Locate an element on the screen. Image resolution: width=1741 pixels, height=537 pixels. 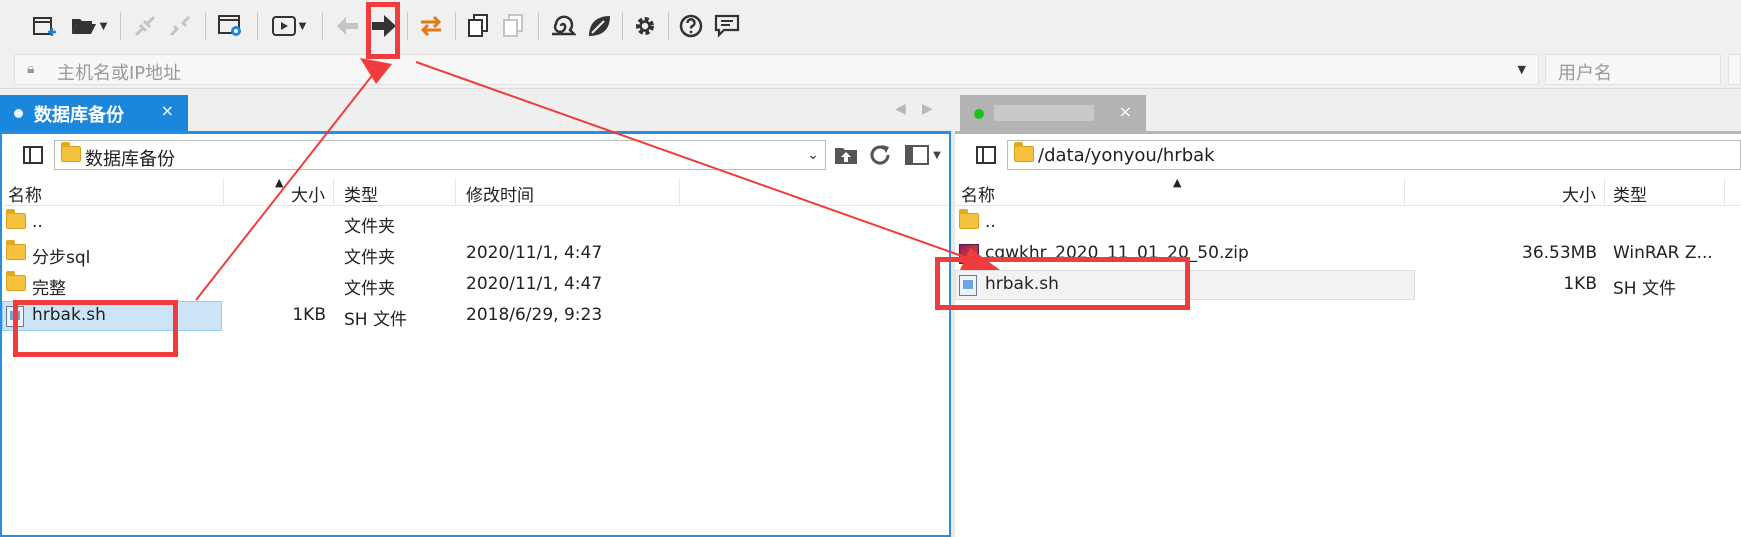
local-column-headers: 名称 ▲ 大小 类型 修改时间 is located at coordinates (475, 191).